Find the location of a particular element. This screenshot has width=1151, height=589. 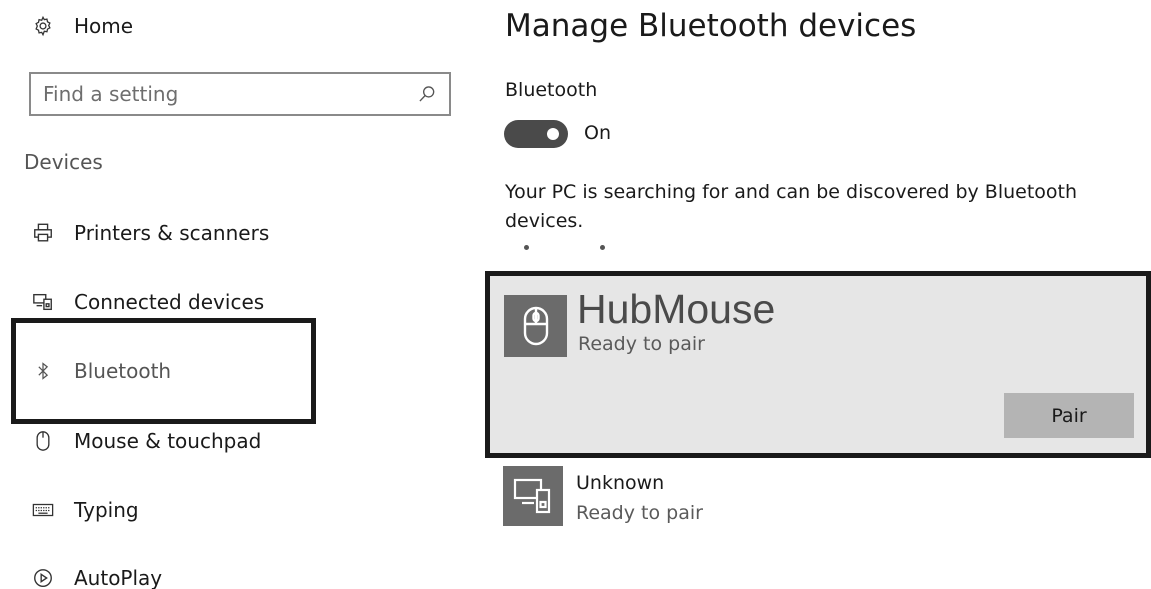

nav-item-label: Bluetooth is located at coordinates (123, 371).